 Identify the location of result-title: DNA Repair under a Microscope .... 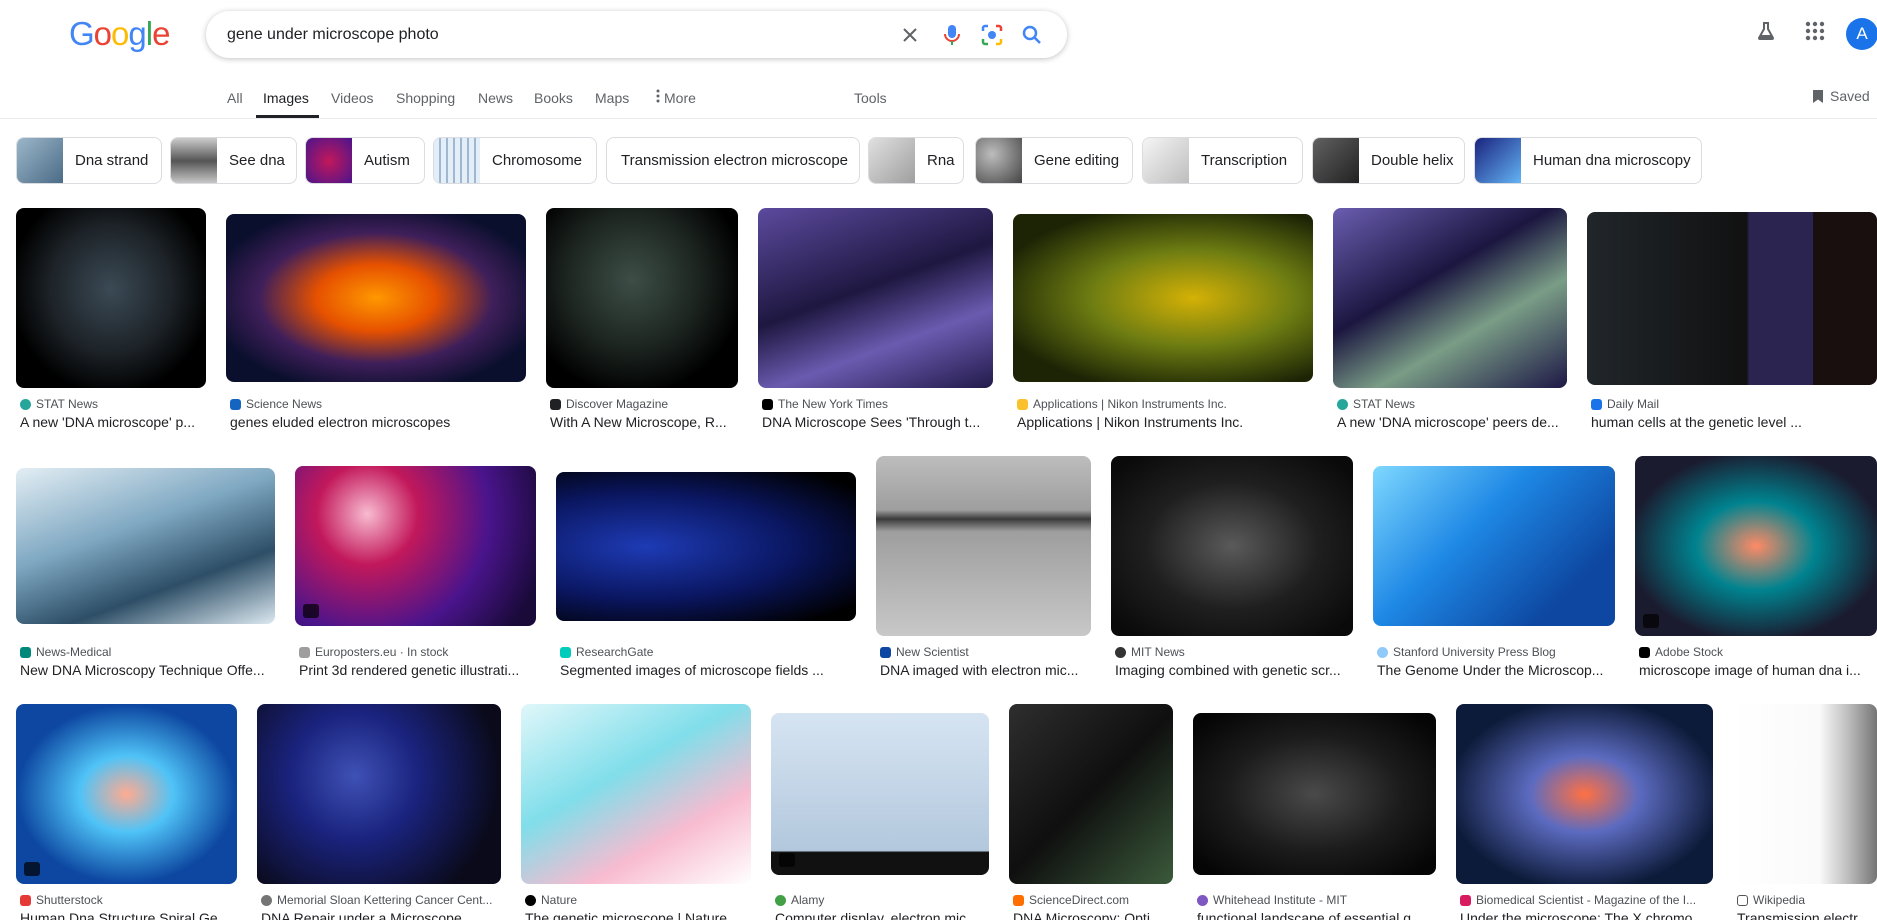
(381, 915).